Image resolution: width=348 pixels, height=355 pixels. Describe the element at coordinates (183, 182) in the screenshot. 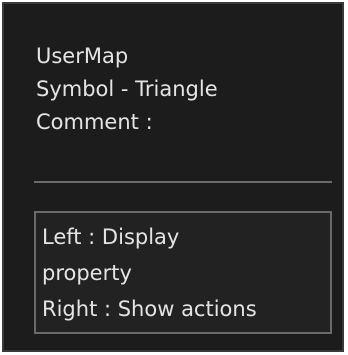

I see `divider` at that location.